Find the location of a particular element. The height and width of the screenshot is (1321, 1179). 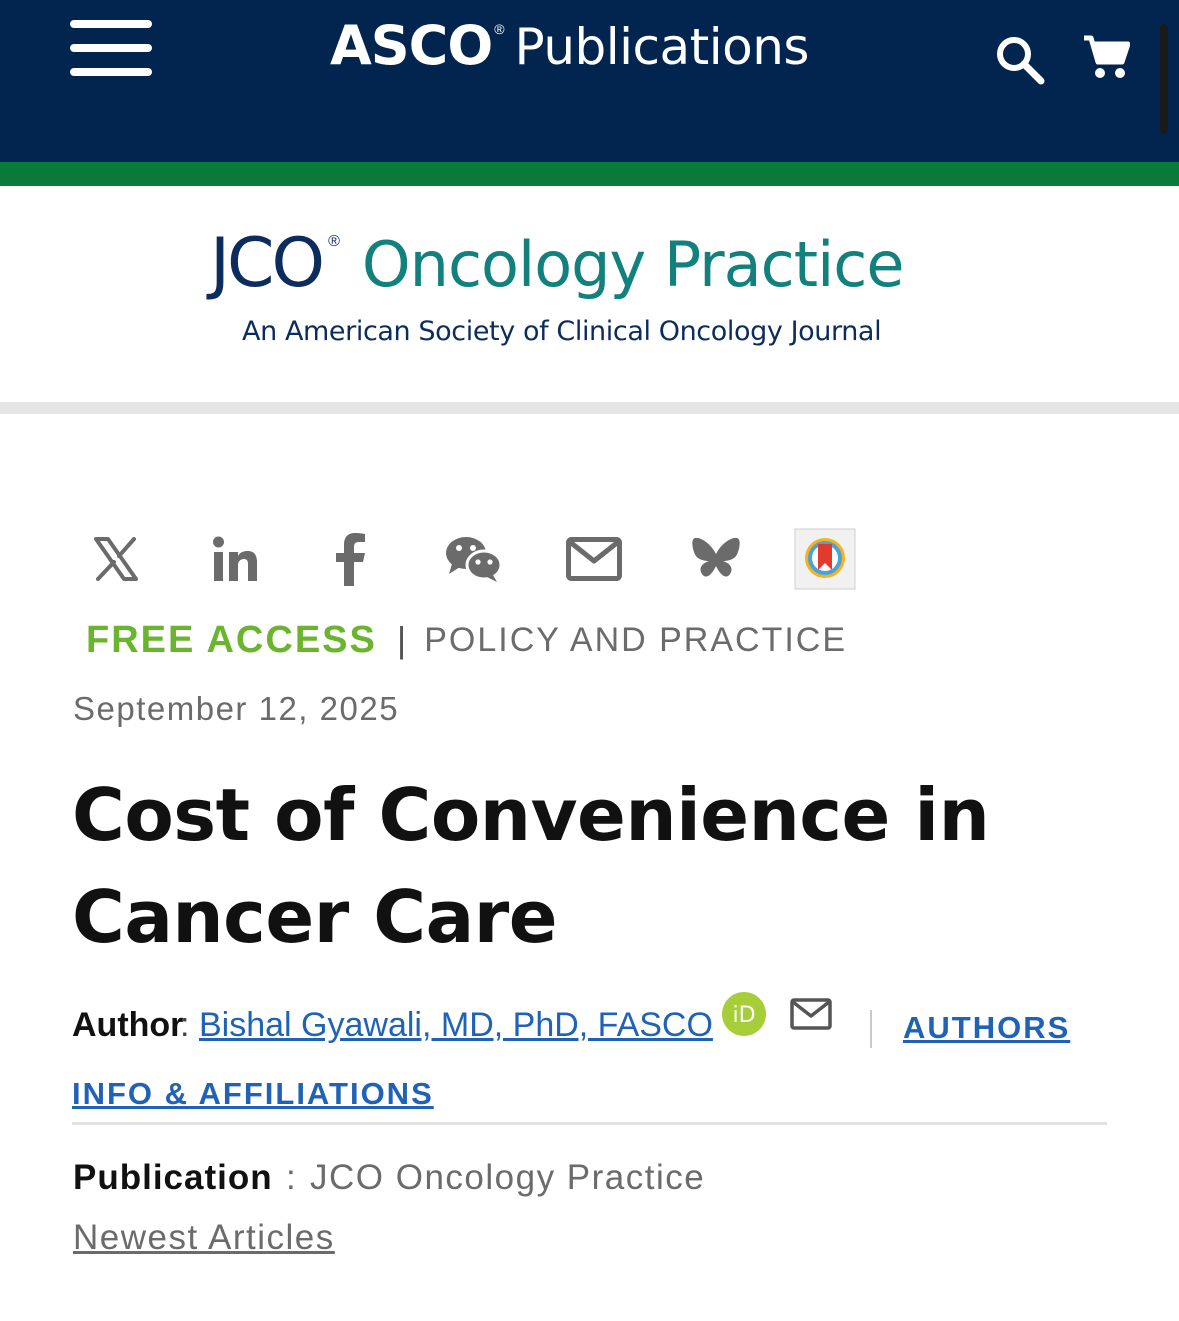

orcid-icon: iD is located at coordinates (744, 1014).